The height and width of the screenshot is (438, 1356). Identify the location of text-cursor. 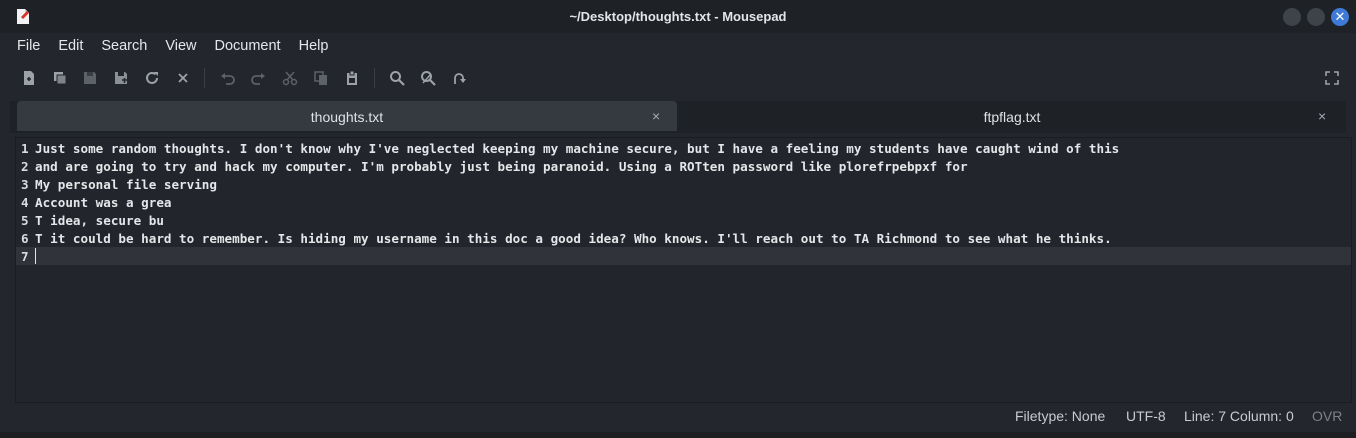
(35, 256).